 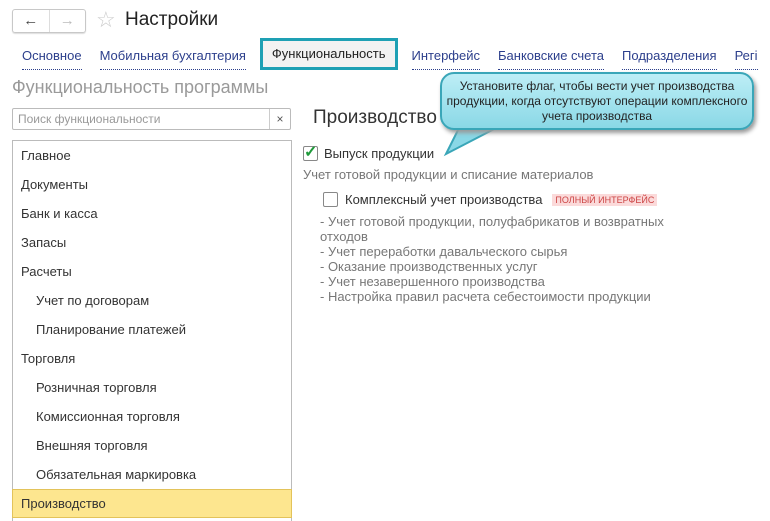 What do you see at coordinates (444, 199) in the screenshot?
I see `option-complex-label: Комплексный учет производства` at bounding box center [444, 199].